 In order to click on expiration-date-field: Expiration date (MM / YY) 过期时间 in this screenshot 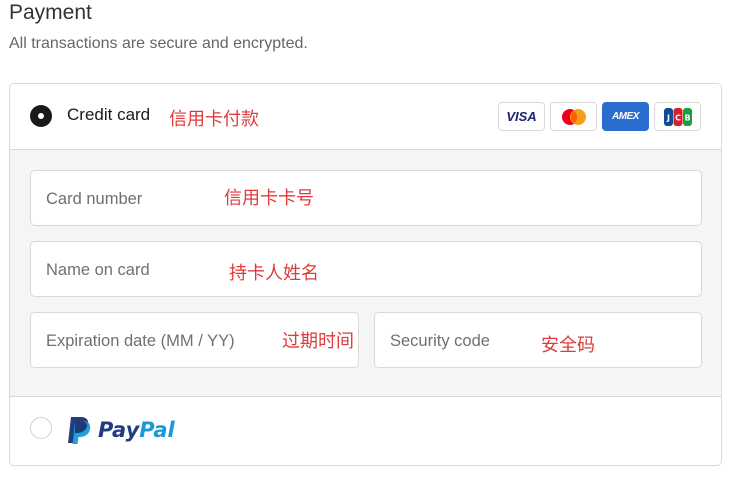, I will do `click(194, 340)`.